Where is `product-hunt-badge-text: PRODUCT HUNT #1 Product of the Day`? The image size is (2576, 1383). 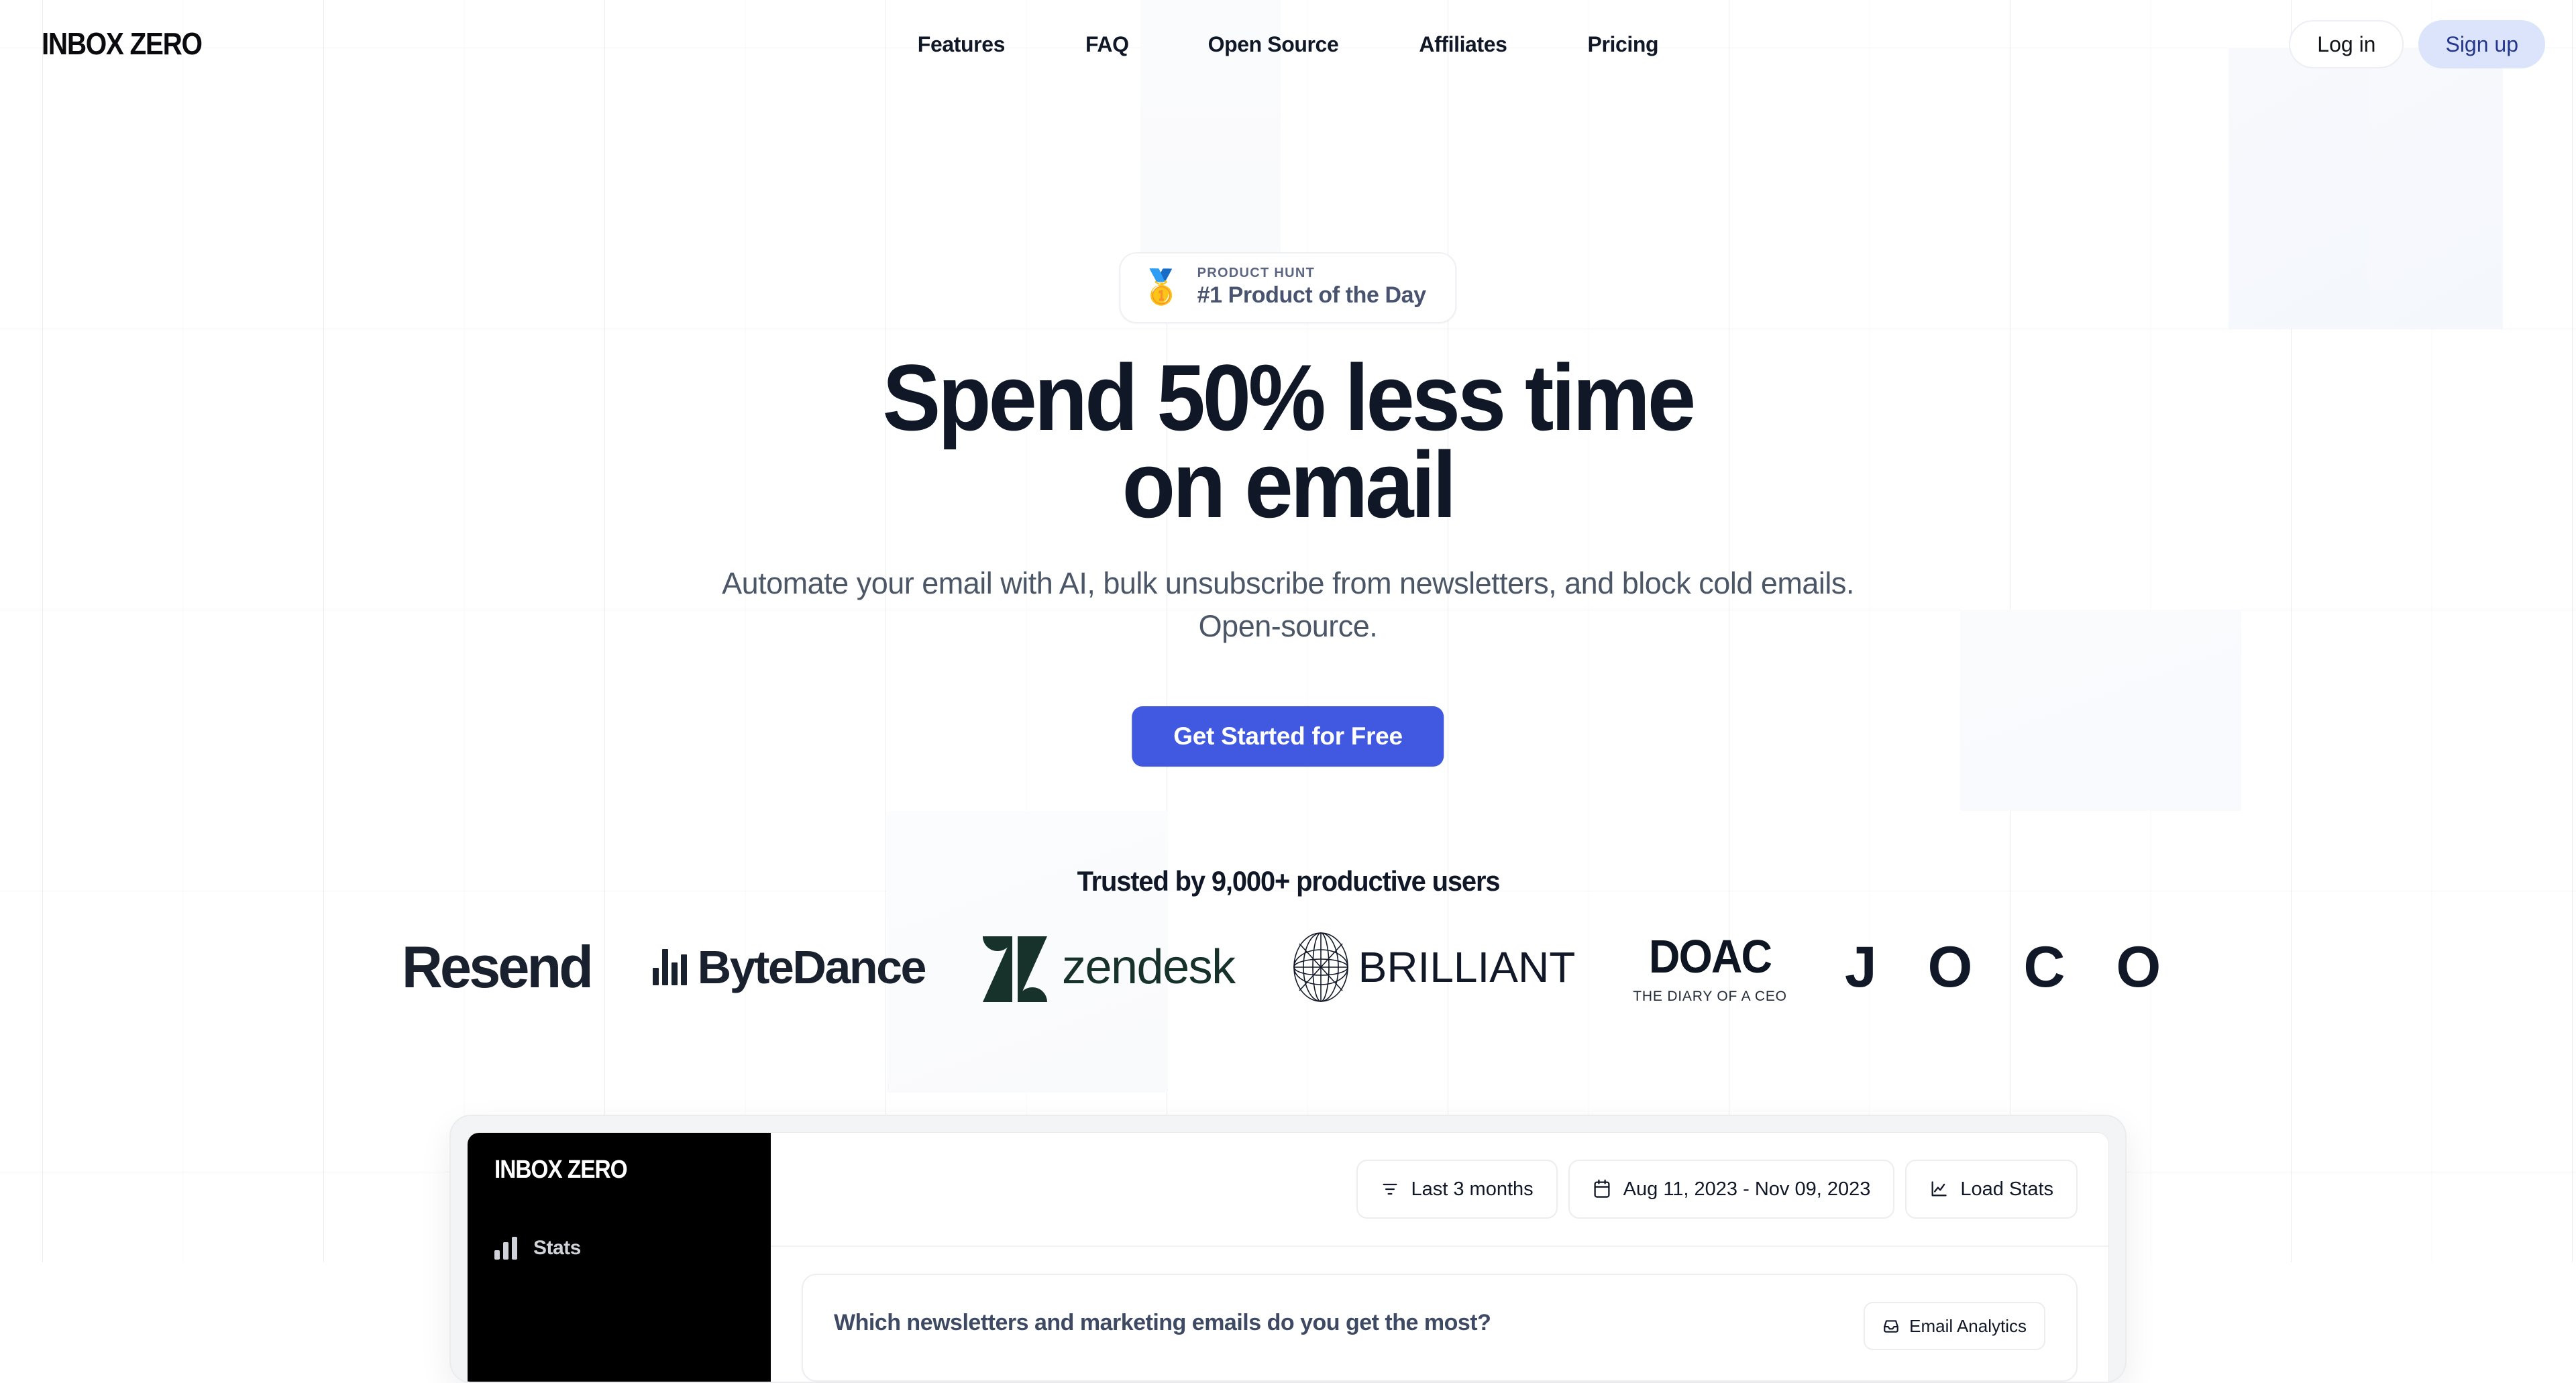
product-hunt-badge-text: PRODUCT HUNT #1 Product of the Day is located at coordinates (1312, 287).